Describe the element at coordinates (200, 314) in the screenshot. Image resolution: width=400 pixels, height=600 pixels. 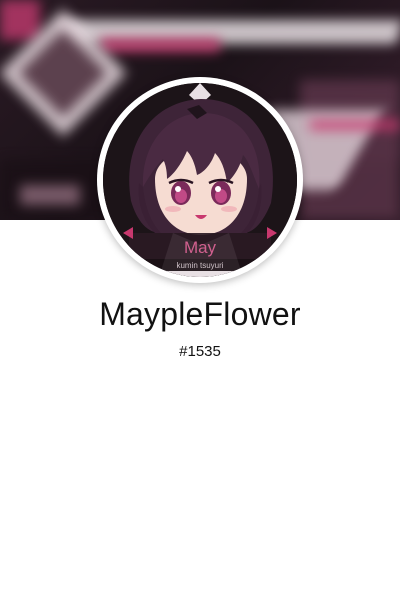
I see `profile-username: MaypleFlower` at that location.